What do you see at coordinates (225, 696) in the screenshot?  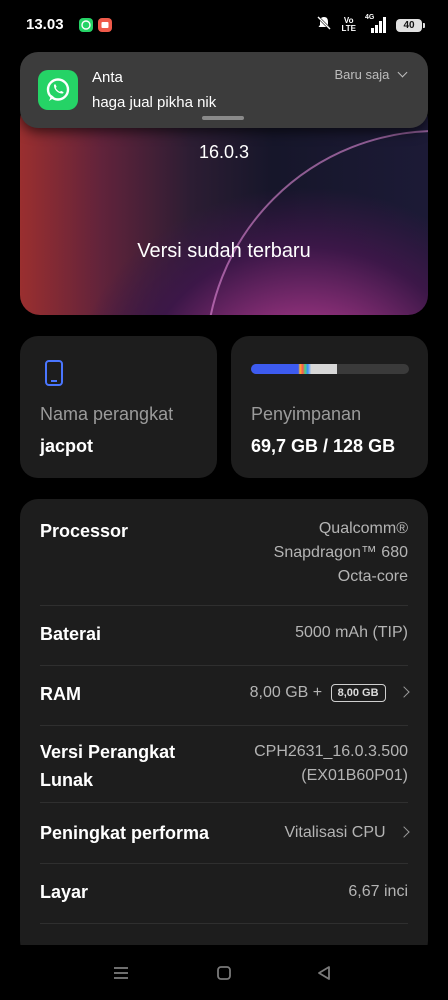 I see `spec-row-ram: RAM 8,00 GB + 8,00 GB` at bounding box center [225, 696].